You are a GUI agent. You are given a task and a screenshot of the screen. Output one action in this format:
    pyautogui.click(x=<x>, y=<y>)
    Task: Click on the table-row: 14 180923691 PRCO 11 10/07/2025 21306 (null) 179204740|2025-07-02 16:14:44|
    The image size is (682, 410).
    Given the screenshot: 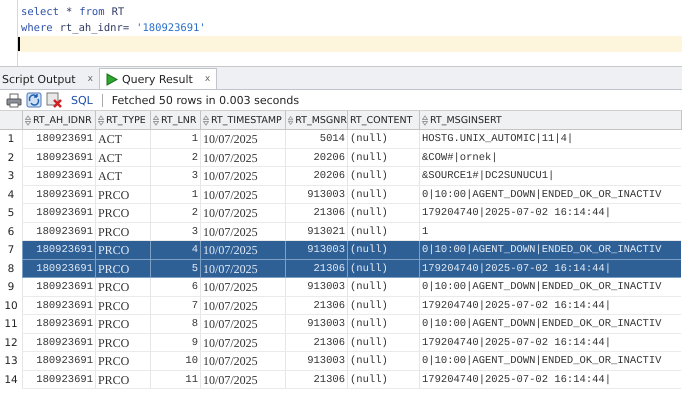 What is the action you would take?
    pyautogui.click(x=341, y=379)
    